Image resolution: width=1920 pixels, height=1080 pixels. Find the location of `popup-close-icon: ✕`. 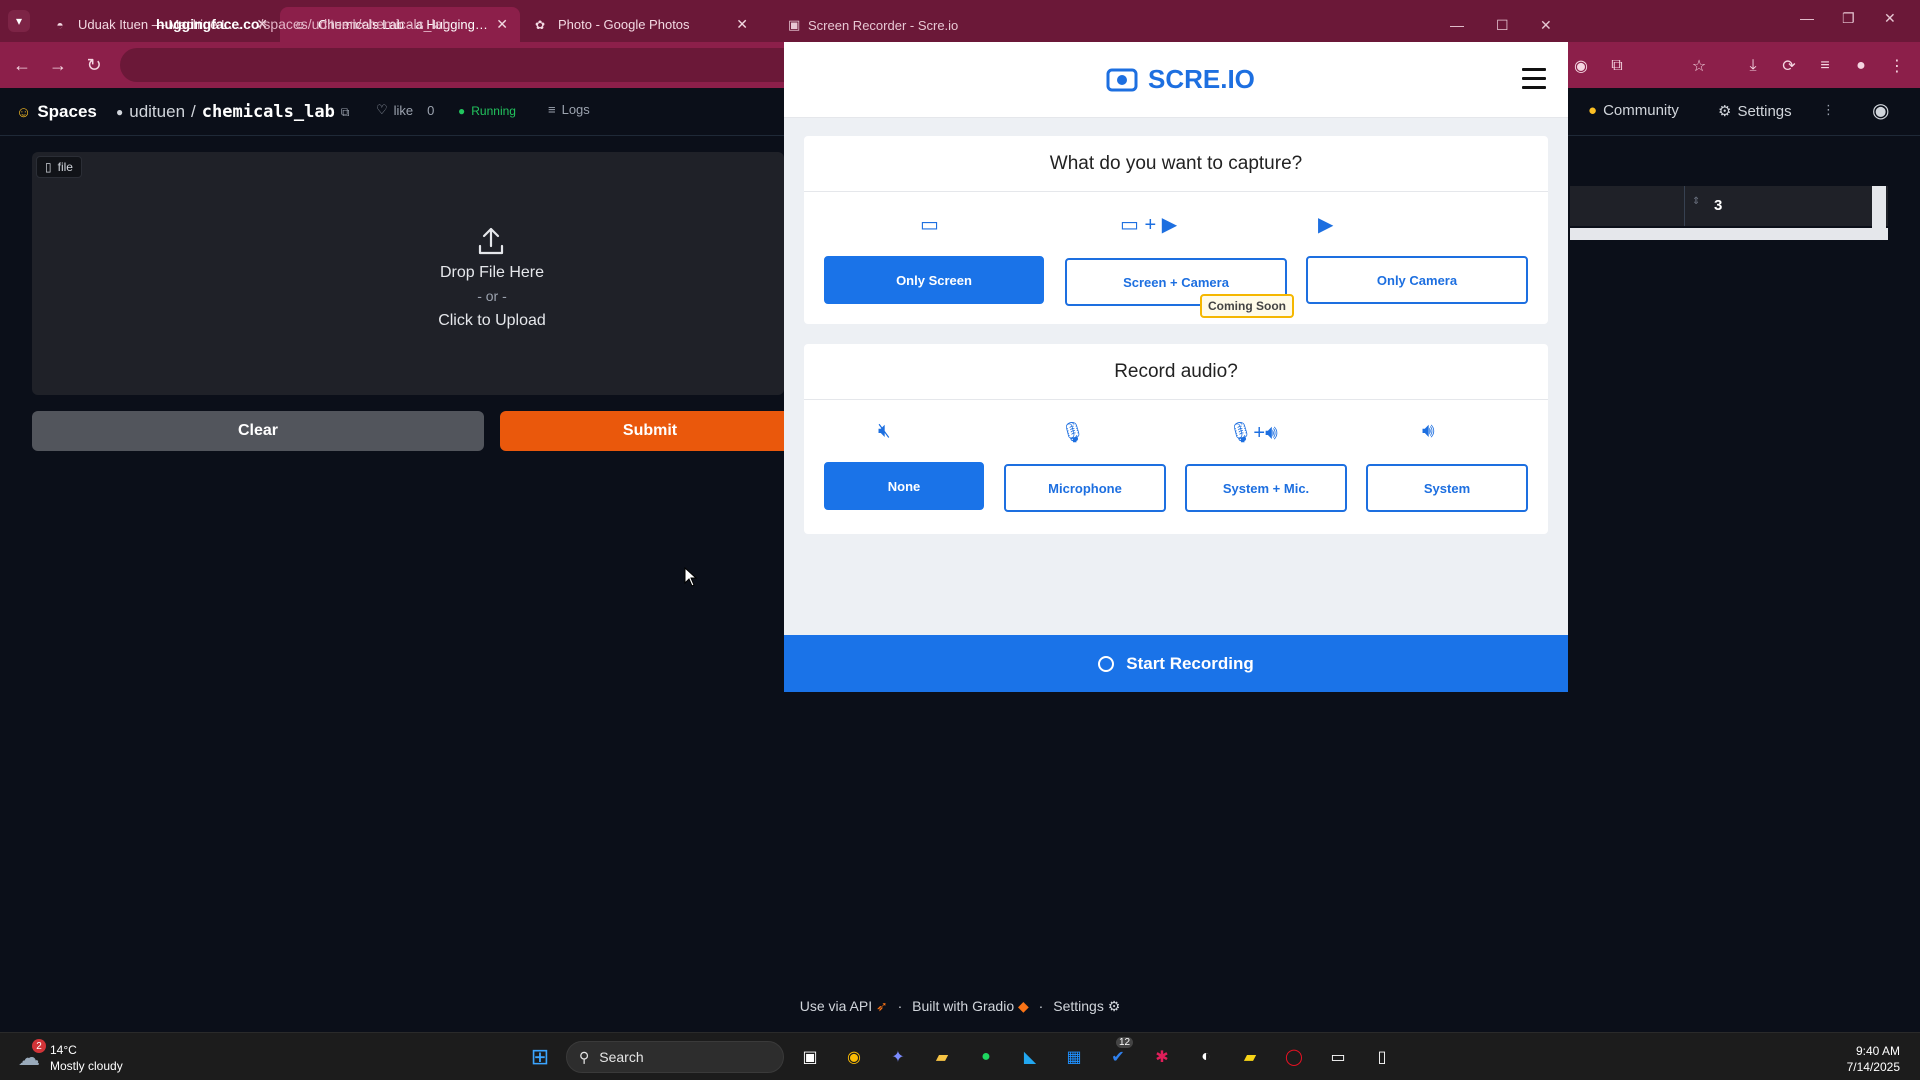

popup-close-icon: ✕ is located at coordinates (1546, 25).